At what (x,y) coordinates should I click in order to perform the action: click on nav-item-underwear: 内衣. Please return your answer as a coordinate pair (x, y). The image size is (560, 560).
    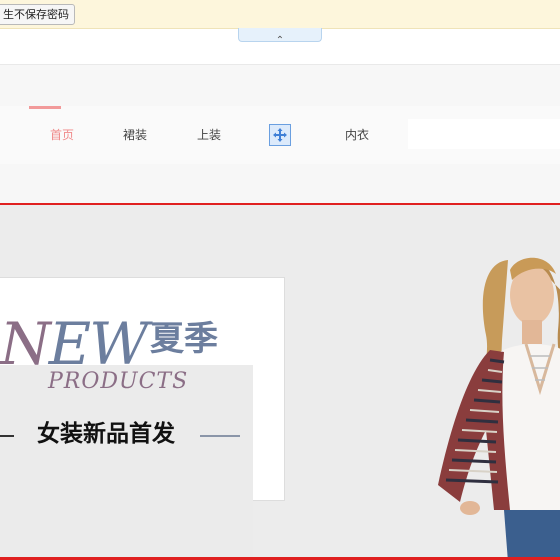
    Looking at the image, I should click on (357, 135).